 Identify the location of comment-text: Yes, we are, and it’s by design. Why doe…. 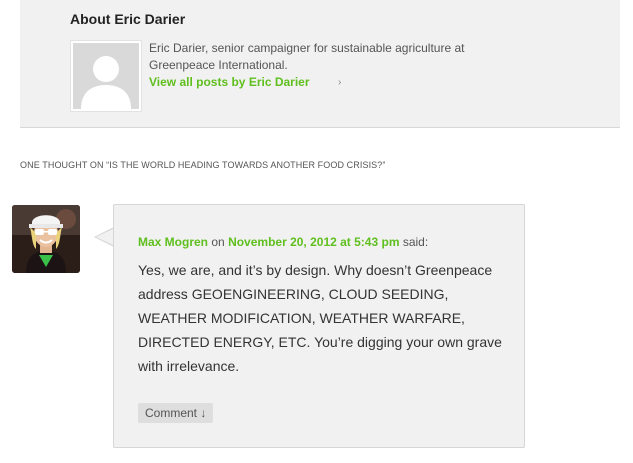
(320, 318).